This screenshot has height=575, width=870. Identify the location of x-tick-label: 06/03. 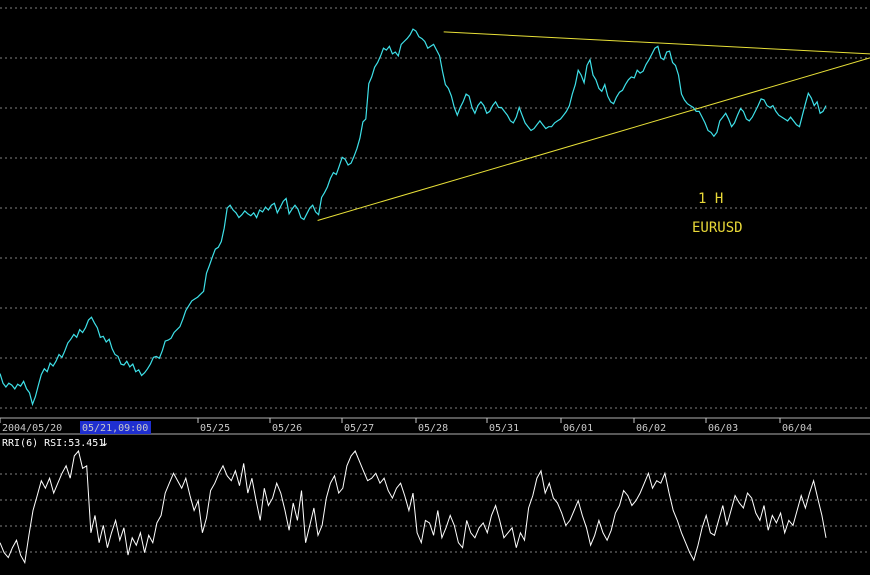
(723, 428).